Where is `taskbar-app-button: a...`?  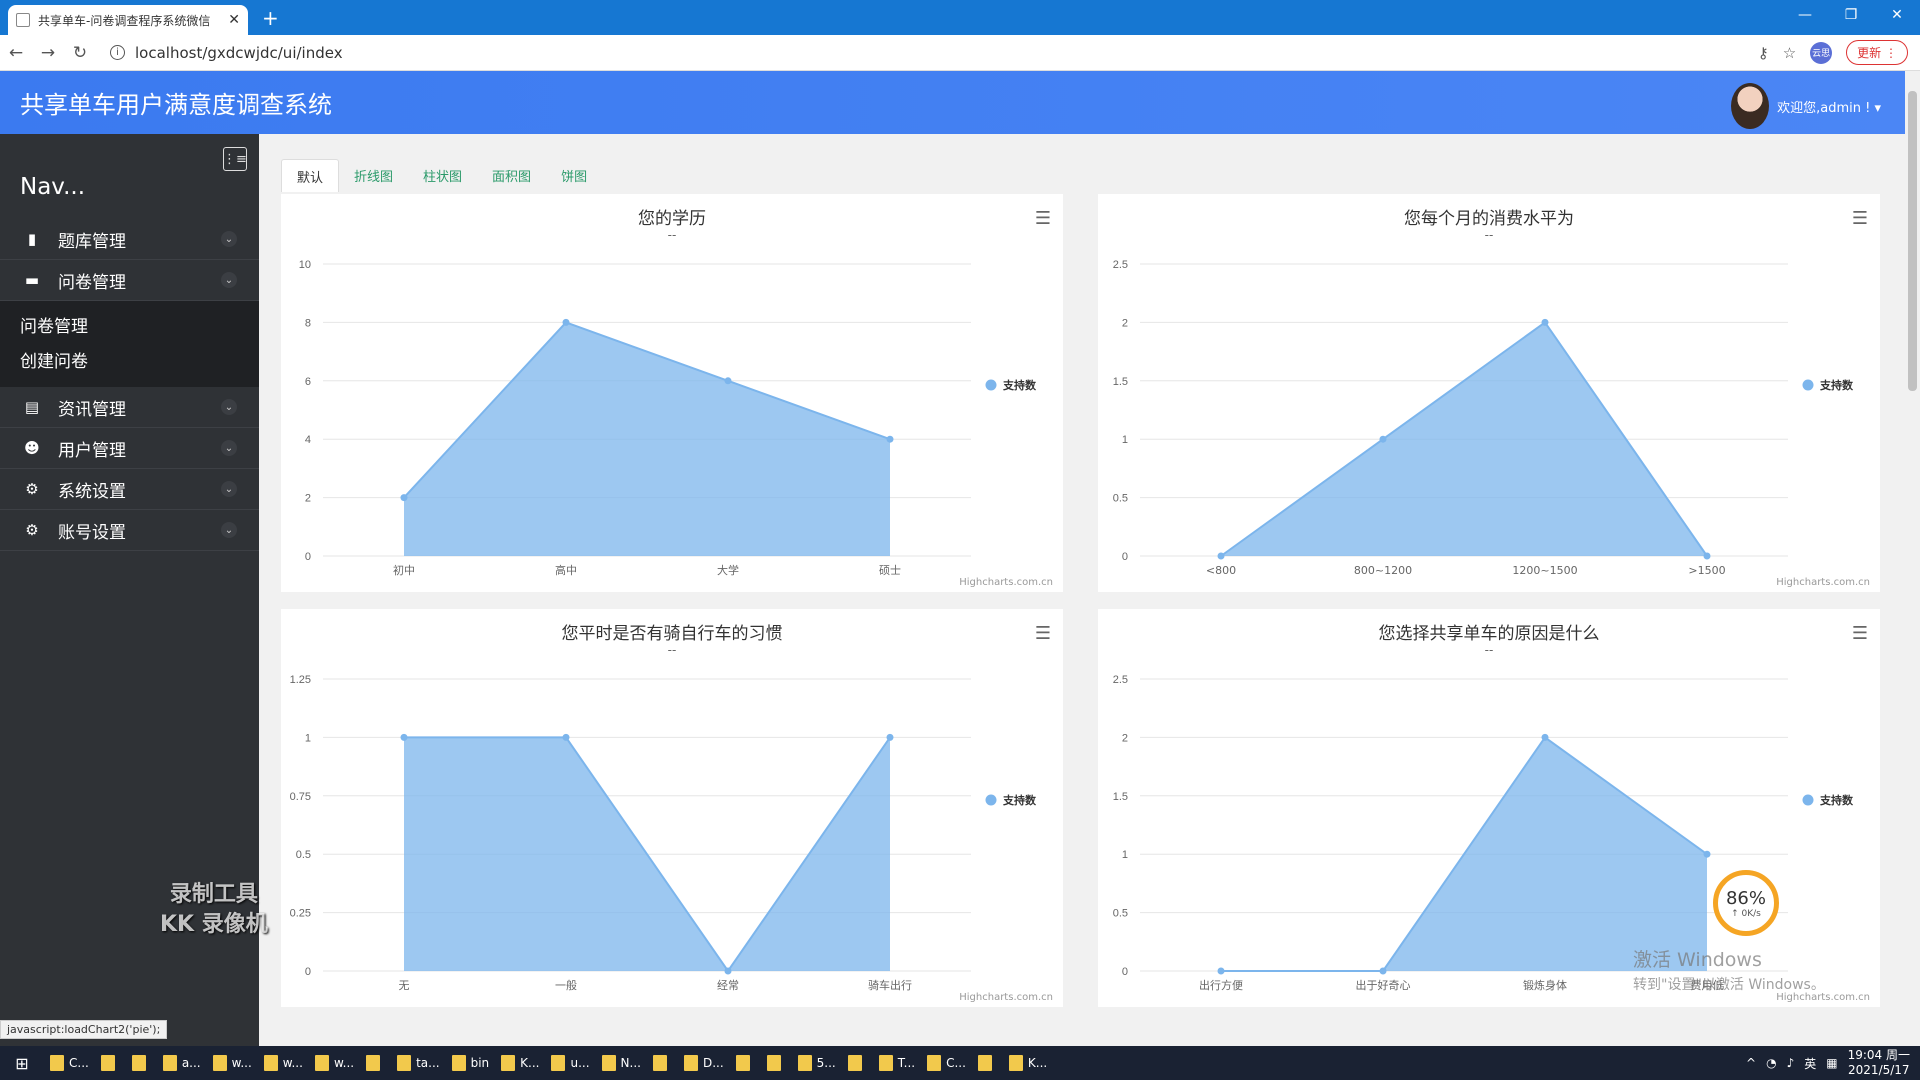
taskbar-app-button: a... is located at coordinates (182, 1063).